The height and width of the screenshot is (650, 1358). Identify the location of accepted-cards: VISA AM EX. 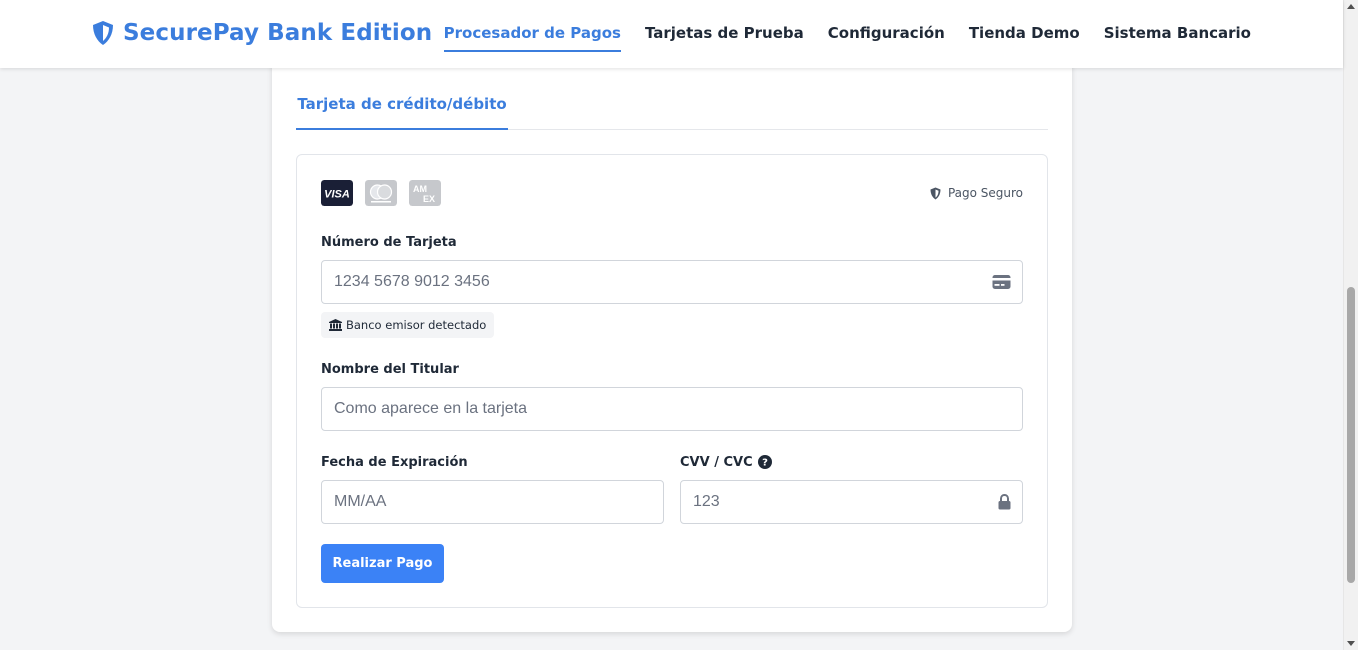
(381, 193).